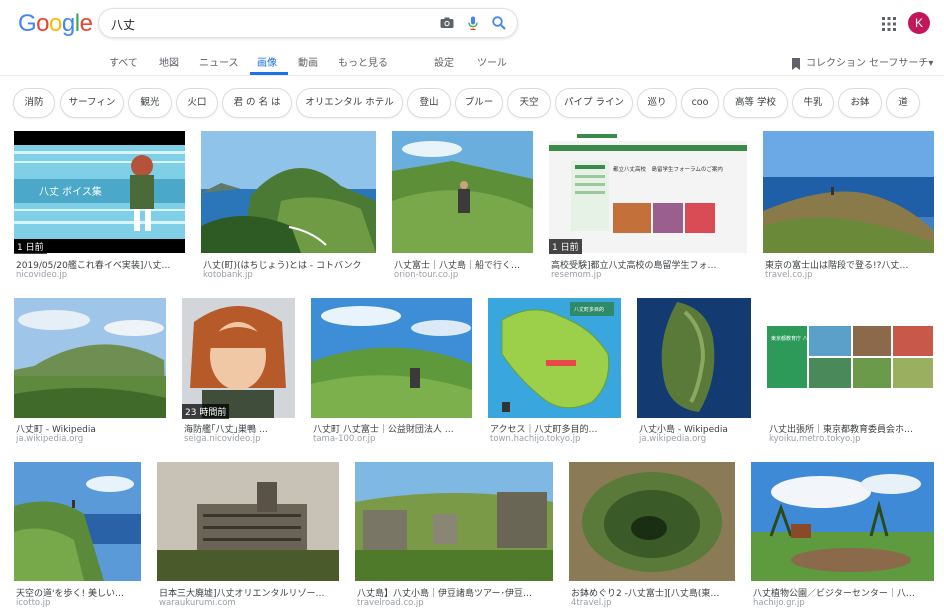 The width and height of the screenshot is (944, 611). I want to click on result-source: travelroad.co.jp, so click(390, 603).